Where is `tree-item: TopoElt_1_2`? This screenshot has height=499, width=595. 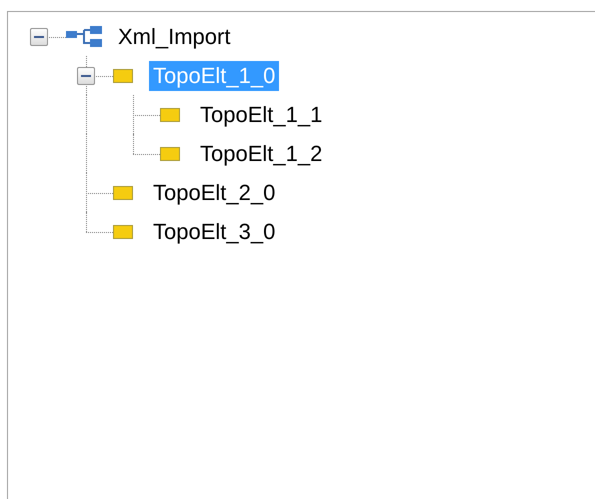
tree-item: TopoElt_1_2 is located at coordinates (261, 153).